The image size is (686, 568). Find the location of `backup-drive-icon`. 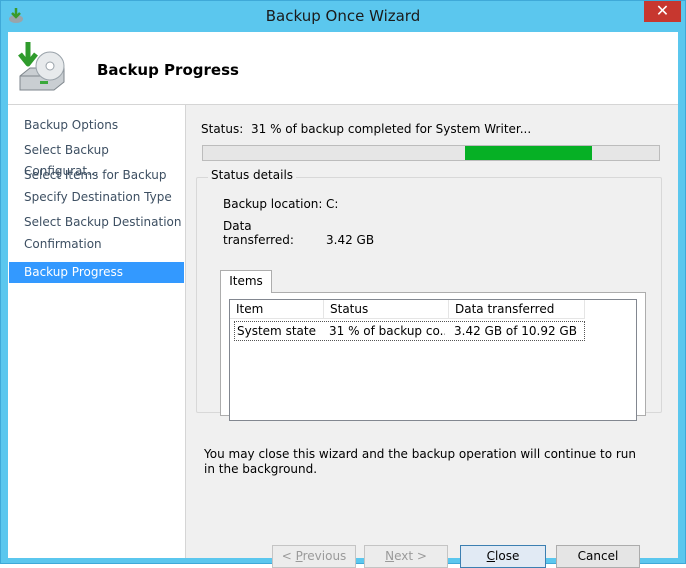

backup-drive-icon is located at coordinates (41, 66).